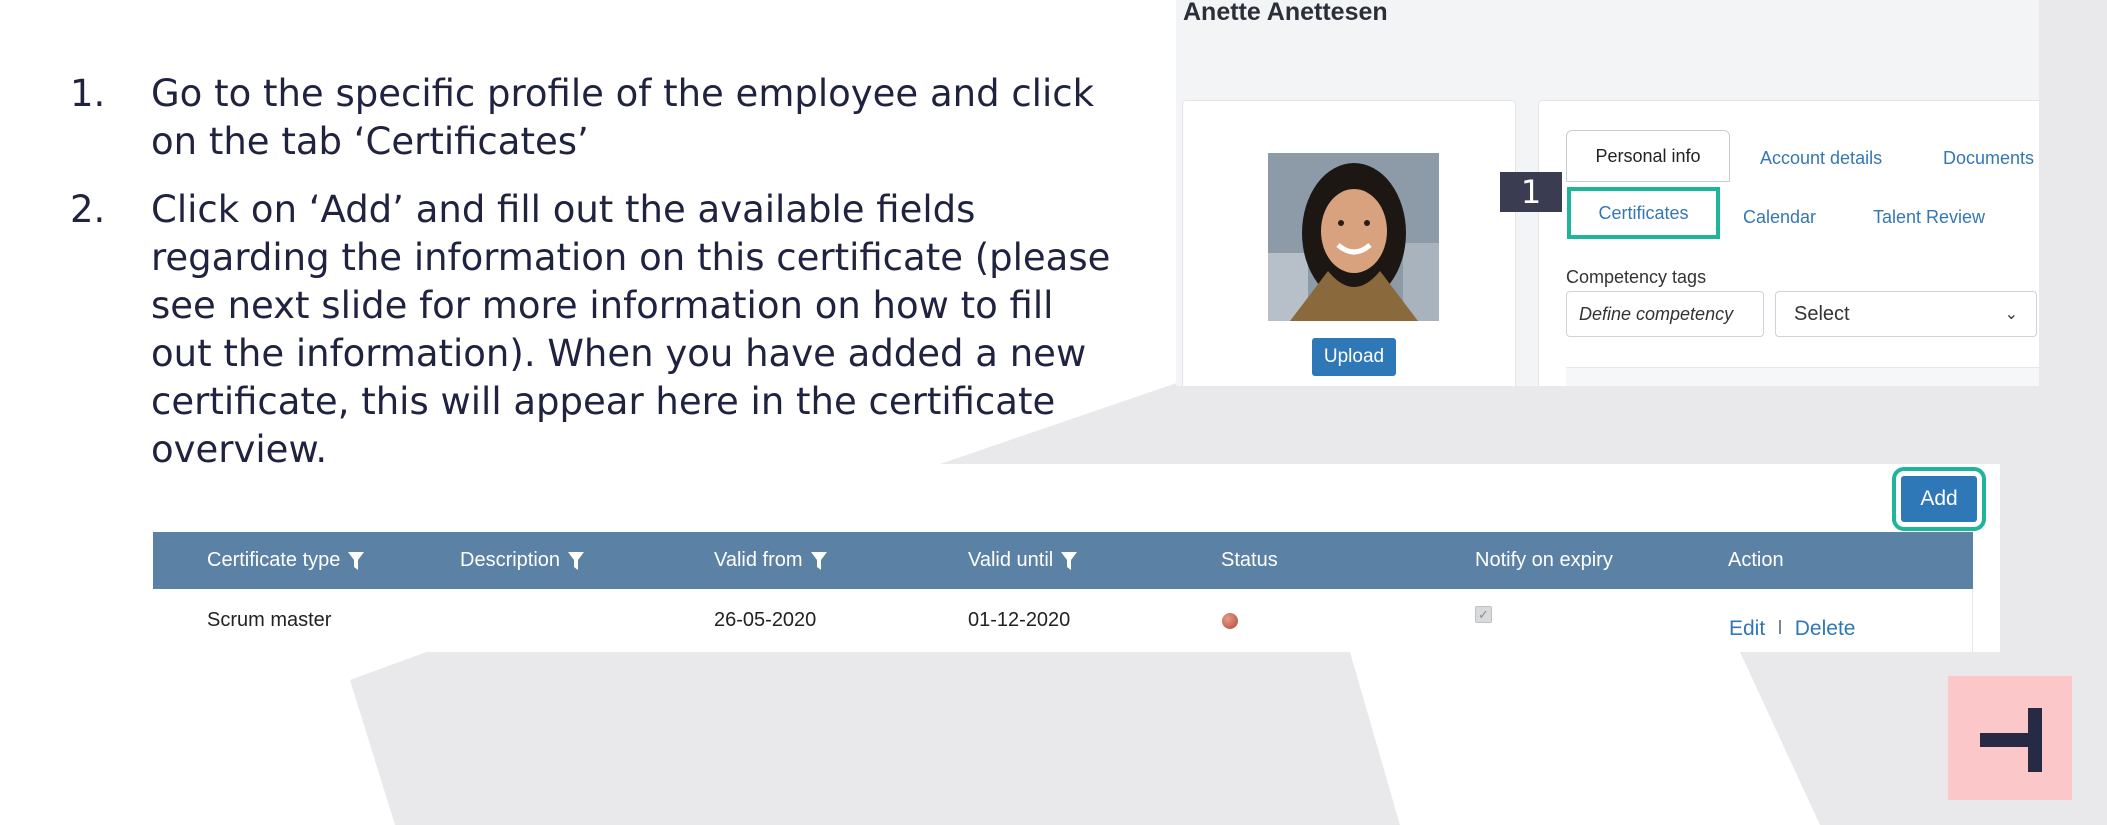 The image size is (2107, 825). What do you see at coordinates (2011, 314) in the screenshot?
I see `chevron-down-icon: ⌄` at bounding box center [2011, 314].